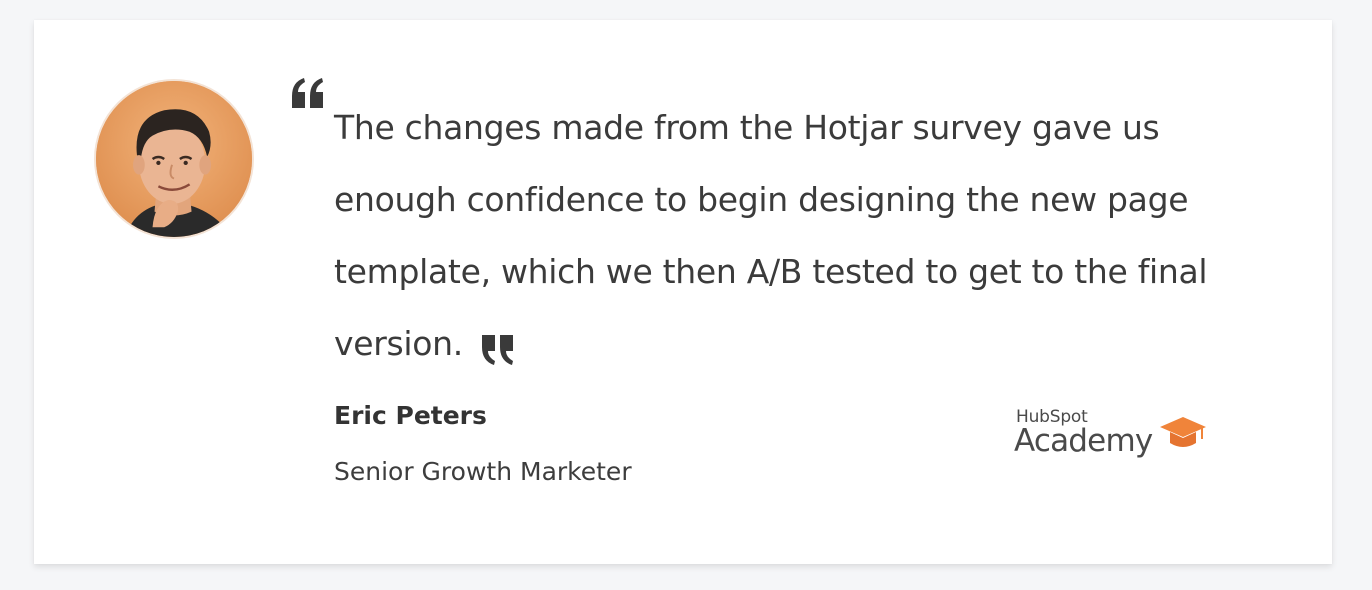 The image size is (1372, 590). Describe the element at coordinates (1183, 432) in the screenshot. I see `graduation-cap-icon` at that location.